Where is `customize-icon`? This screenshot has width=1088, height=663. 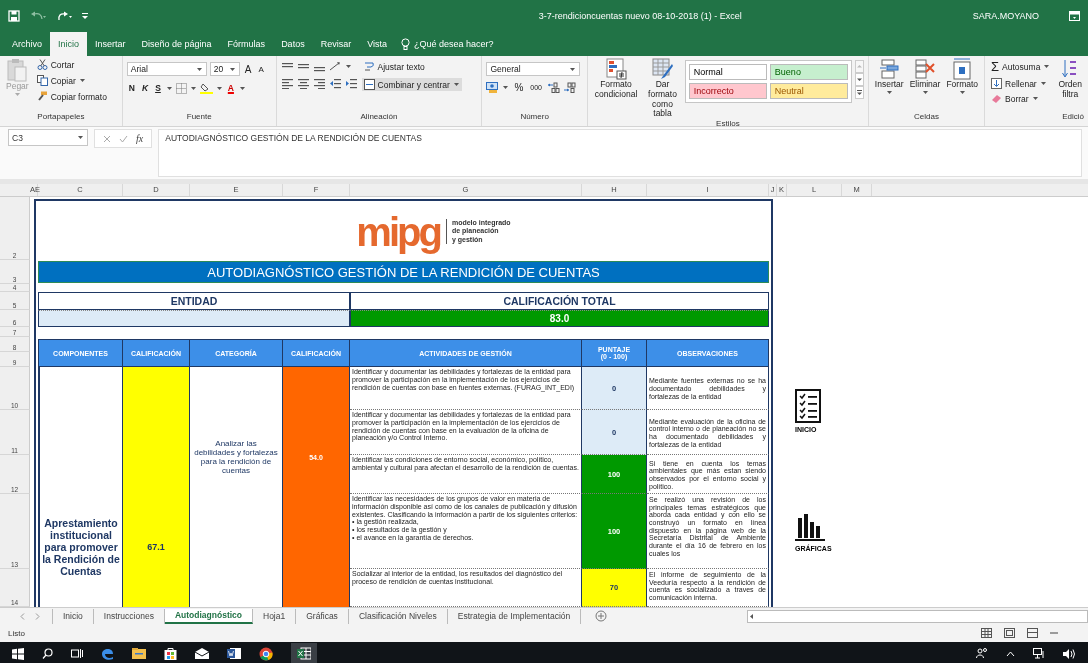
customize-icon is located at coordinates (85, 16).